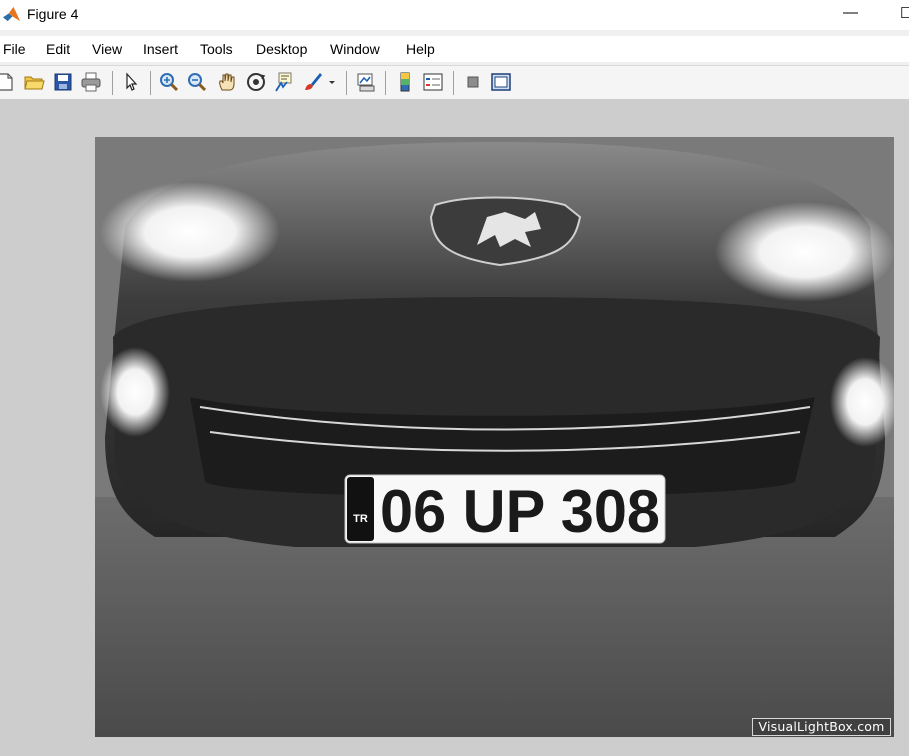 The width and height of the screenshot is (909, 756). What do you see at coordinates (107, 49) in the screenshot?
I see `menu-view: View` at bounding box center [107, 49].